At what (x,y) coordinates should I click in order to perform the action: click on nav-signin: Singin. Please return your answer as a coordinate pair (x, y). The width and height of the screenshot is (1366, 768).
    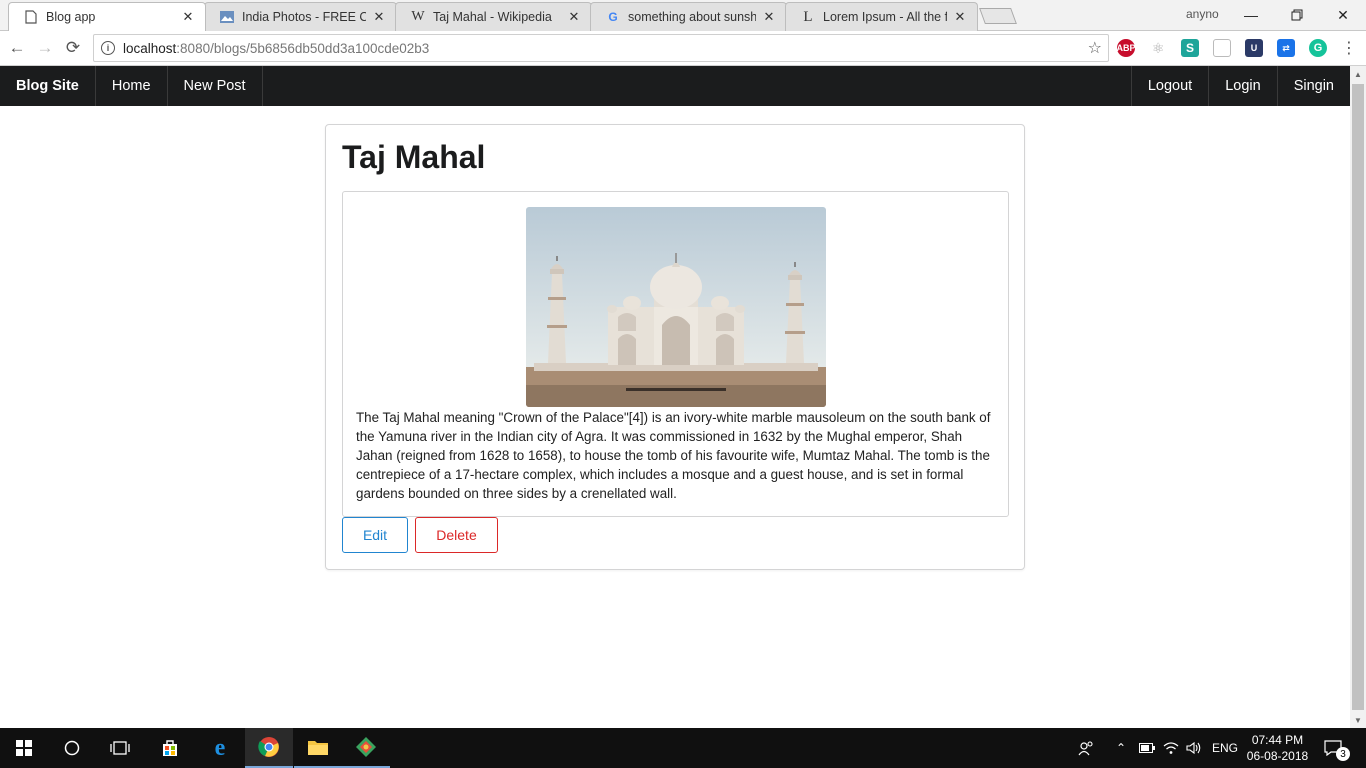
    Looking at the image, I should click on (1313, 86).